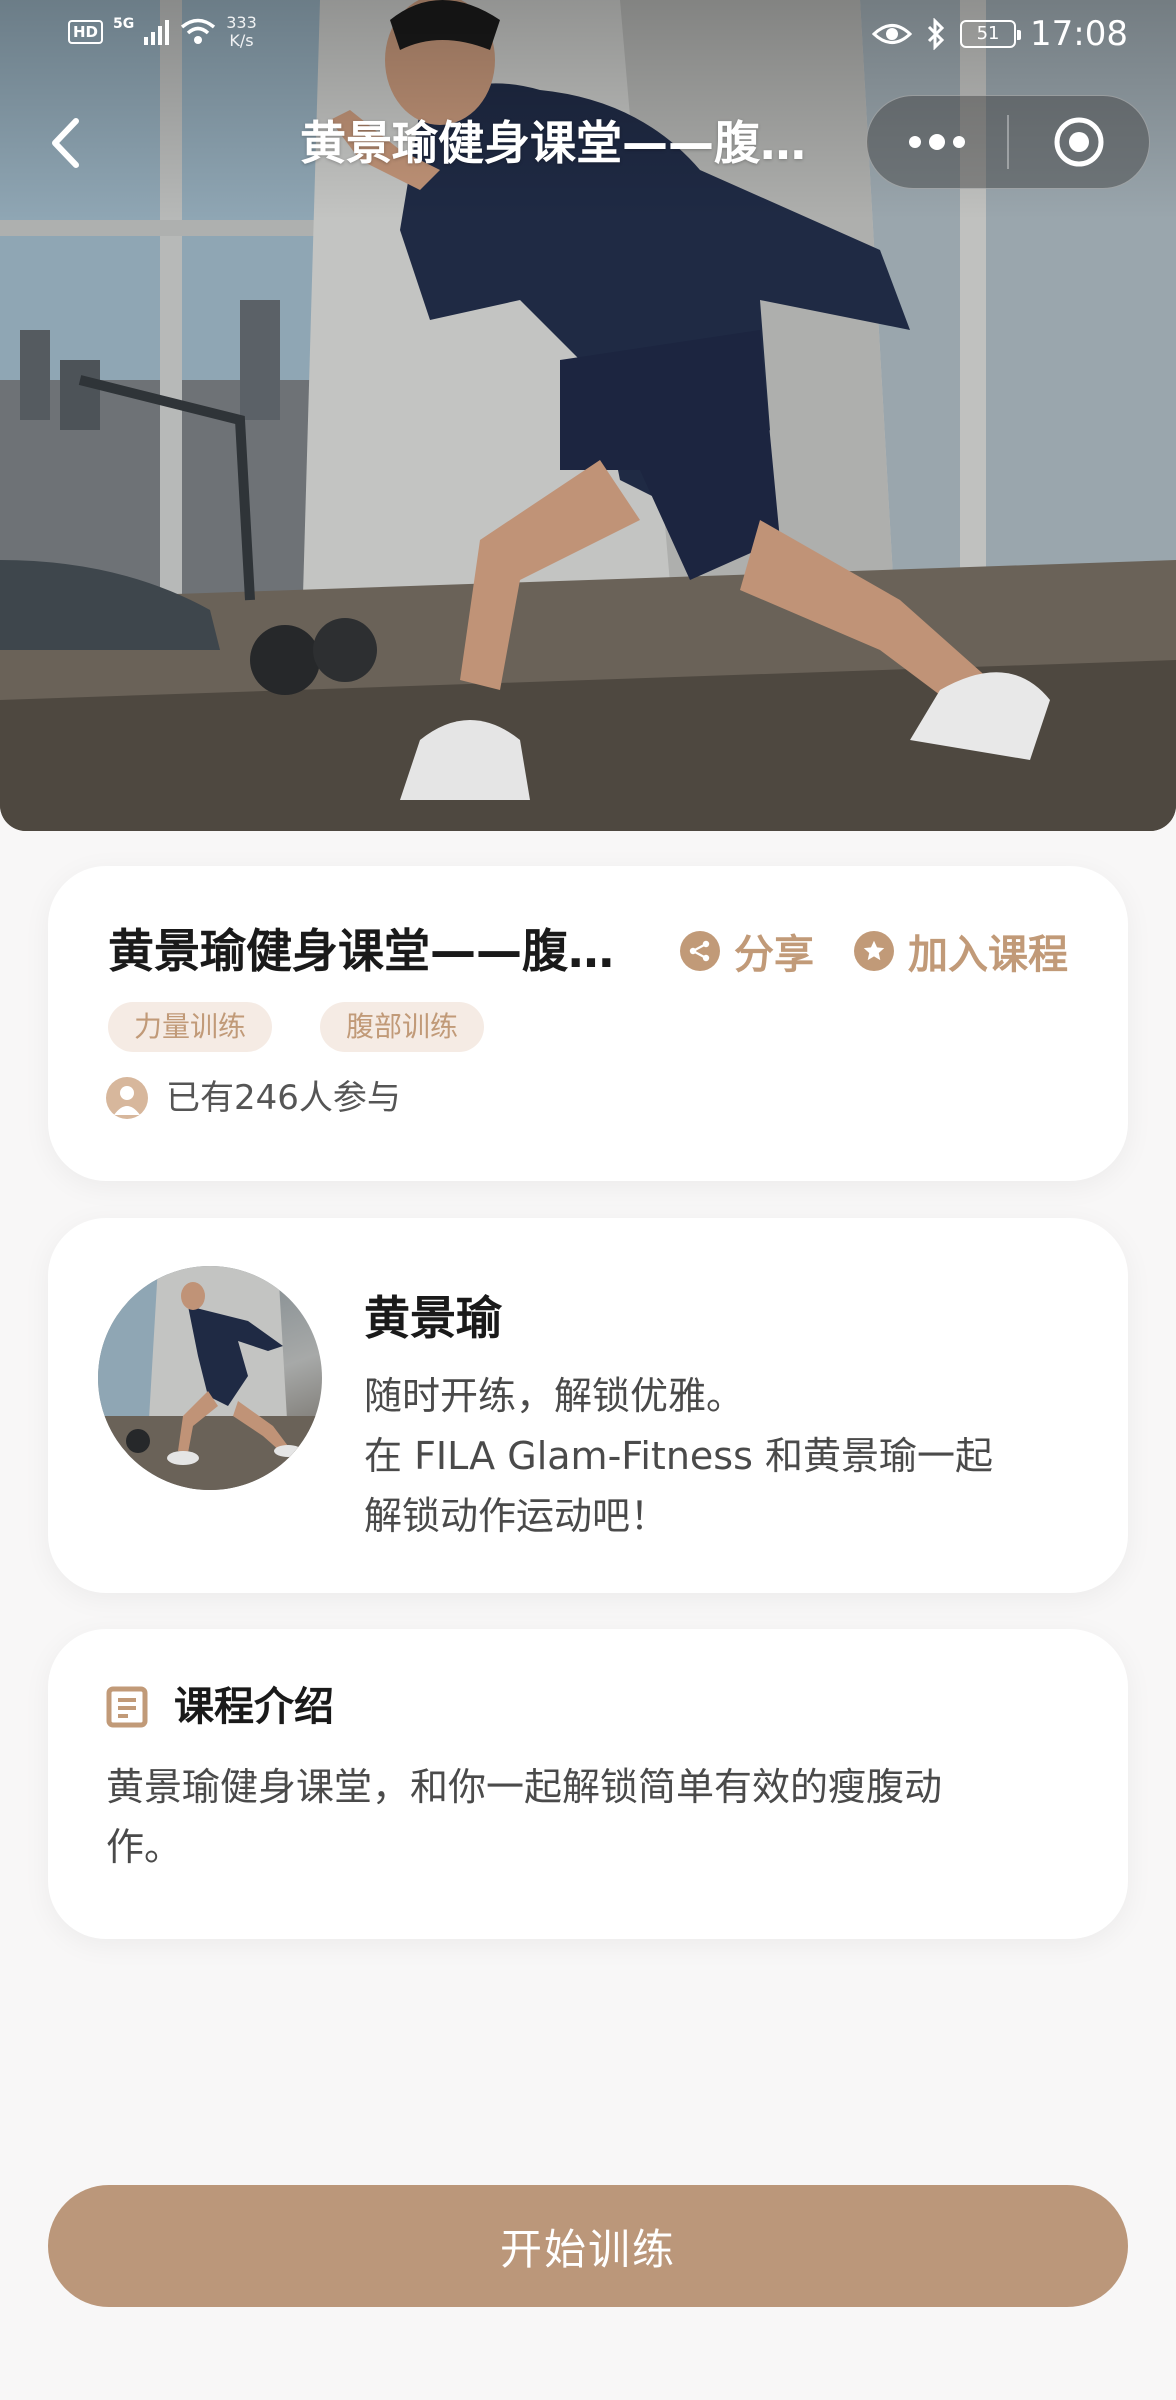 This screenshot has width=1176, height=2400. What do you see at coordinates (433, 1318) in the screenshot?
I see `coach-name: 黄景瑜` at bounding box center [433, 1318].